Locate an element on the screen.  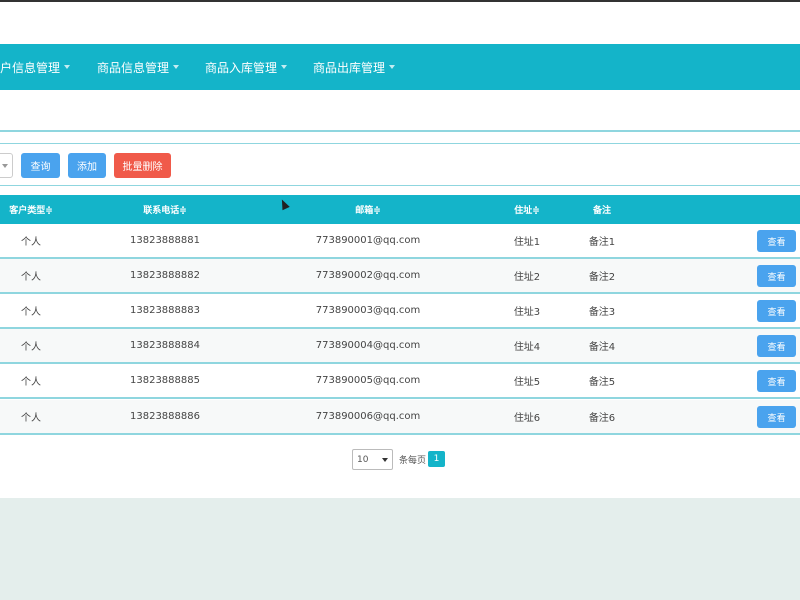
table-row: 个人 13823888883 773890003@qq.com 住址3 备注3 查看 is located at coordinates (400, 311).